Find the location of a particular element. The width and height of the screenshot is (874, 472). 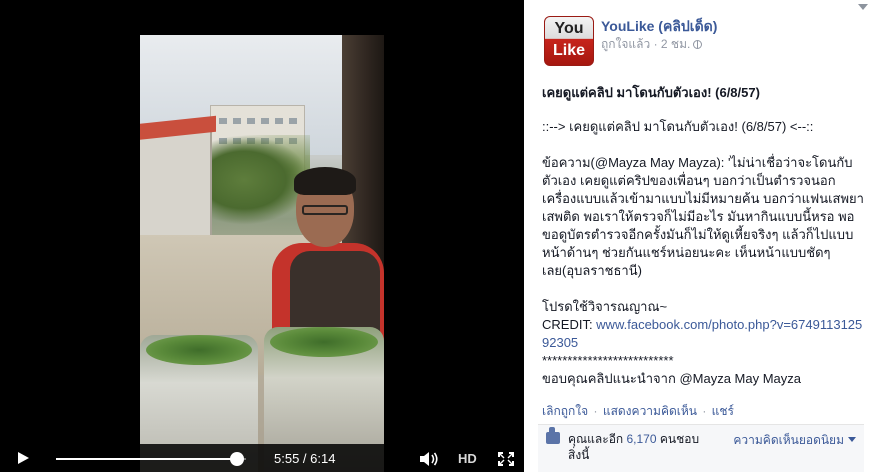

likes-summary: คุณและอีก 6,170 คนชอบสิ่งนี้ is located at coordinates (635, 447).